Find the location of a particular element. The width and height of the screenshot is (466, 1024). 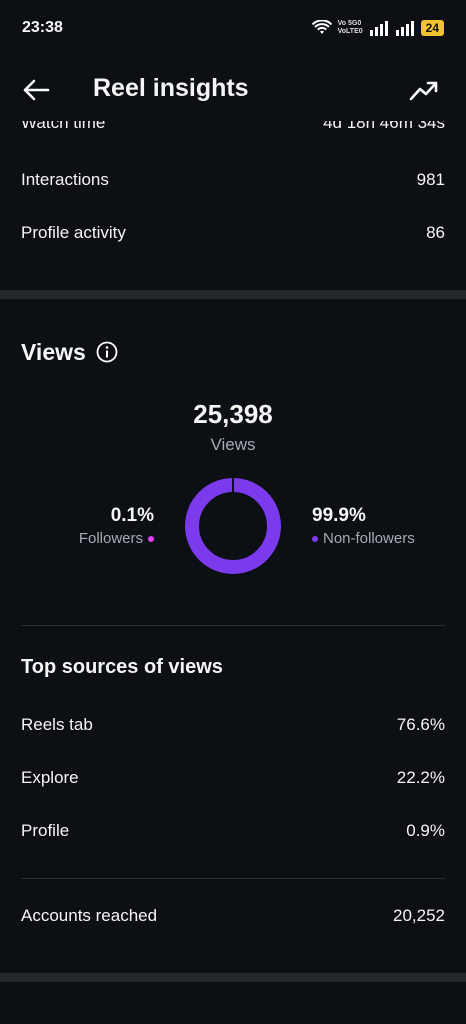

network-label-1: Vo 5G0 is located at coordinates (349, 23).